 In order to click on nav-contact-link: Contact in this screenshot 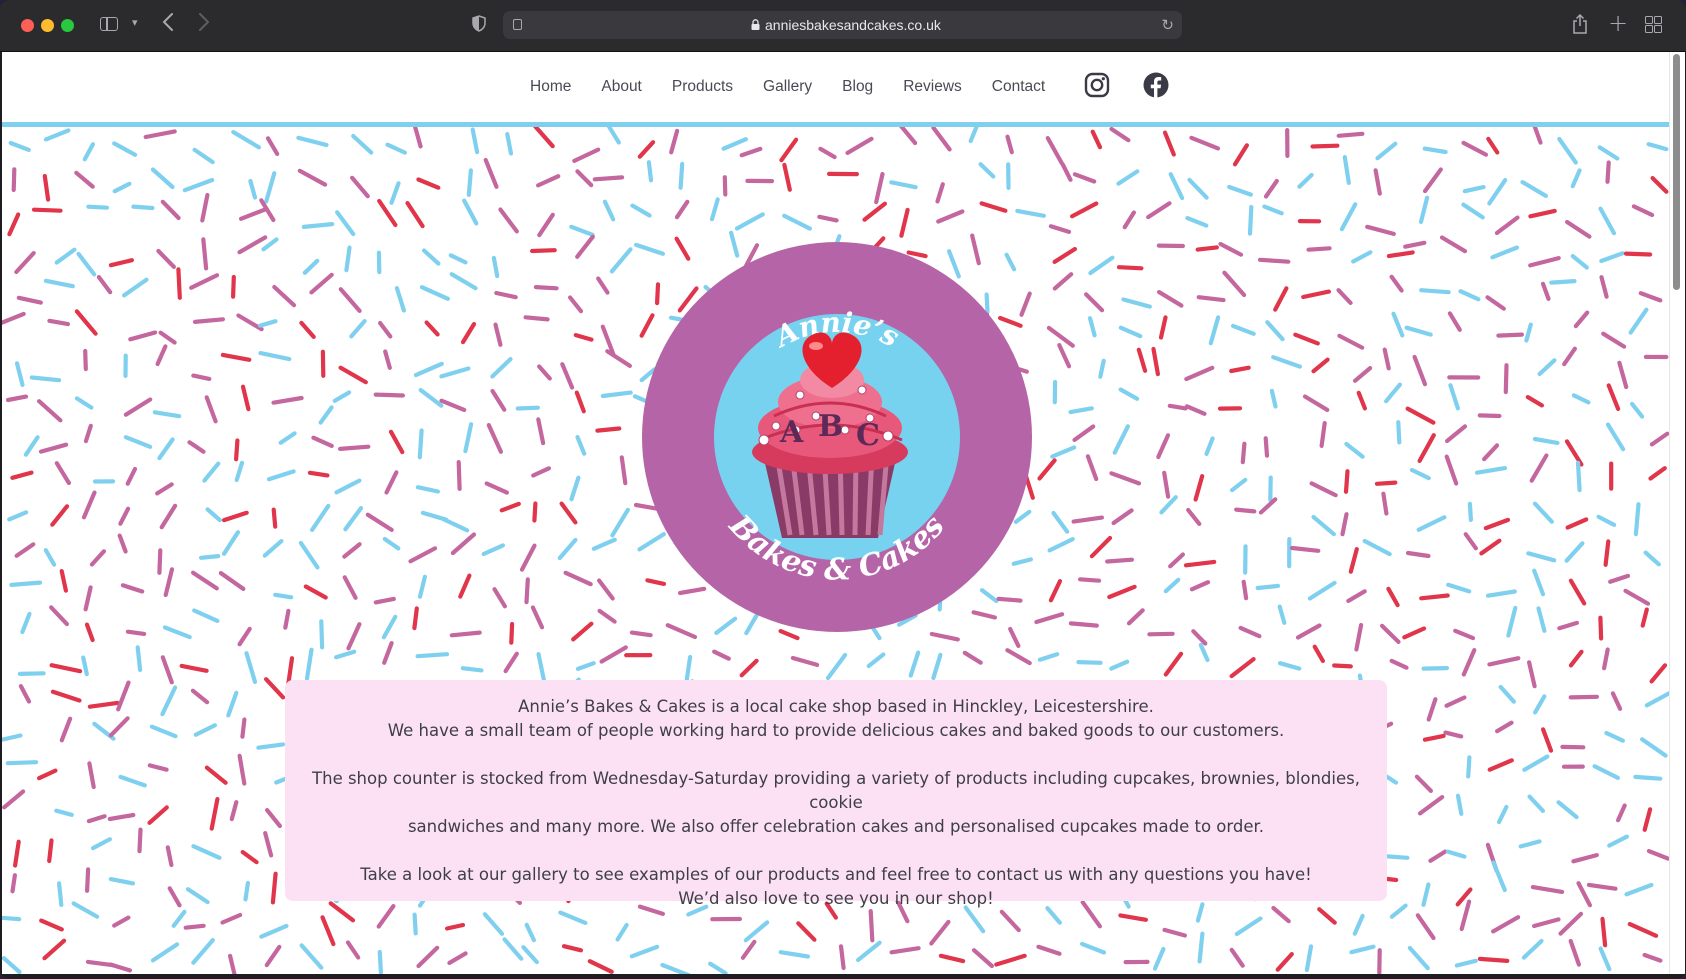, I will do `click(1018, 87)`.